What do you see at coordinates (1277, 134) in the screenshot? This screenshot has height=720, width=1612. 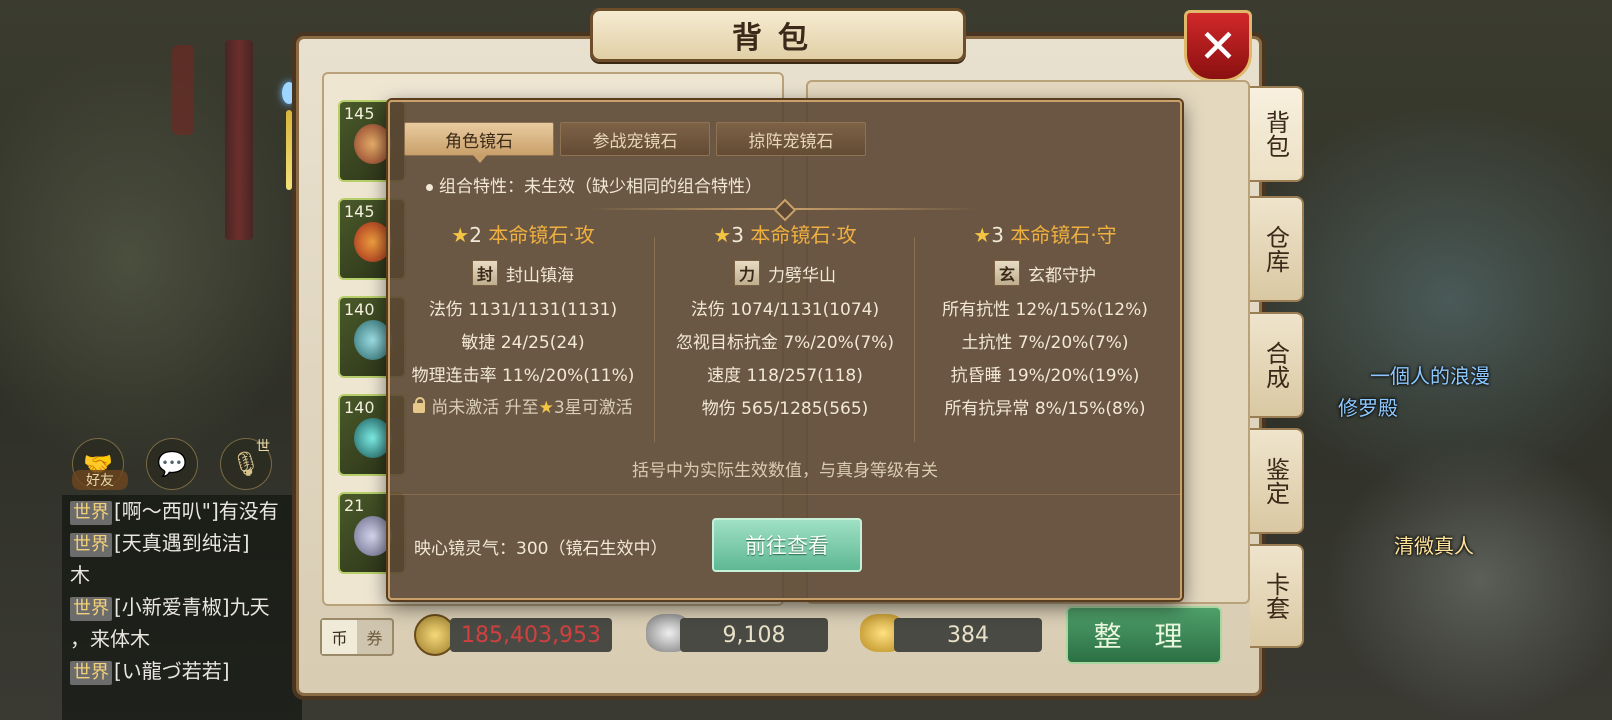 I see `tab-bag: 背包` at bounding box center [1277, 134].